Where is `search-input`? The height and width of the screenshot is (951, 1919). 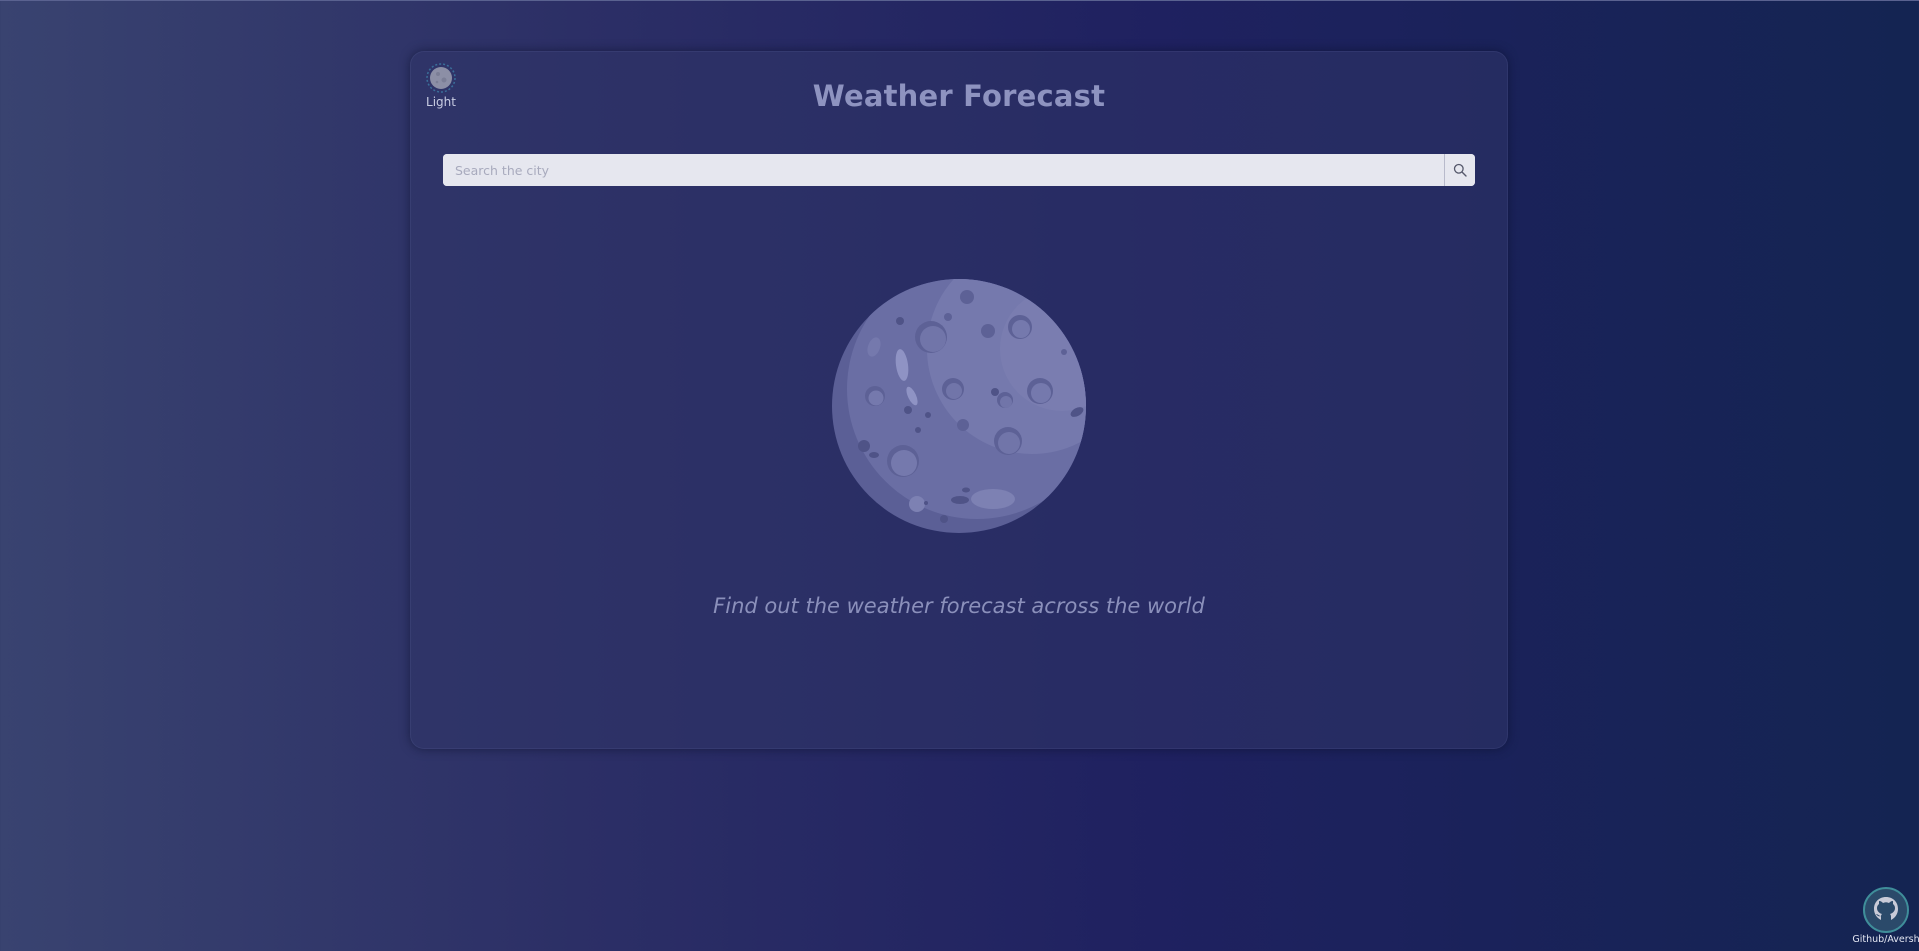 search-input is located at coordinates (943, 170).